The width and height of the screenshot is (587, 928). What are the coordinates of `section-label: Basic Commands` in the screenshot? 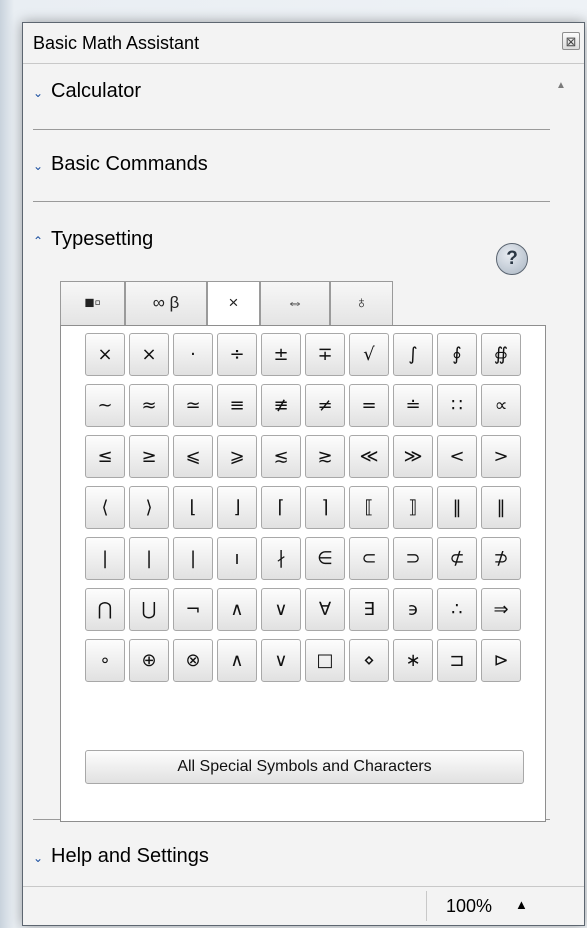 It's located at (129, 164).